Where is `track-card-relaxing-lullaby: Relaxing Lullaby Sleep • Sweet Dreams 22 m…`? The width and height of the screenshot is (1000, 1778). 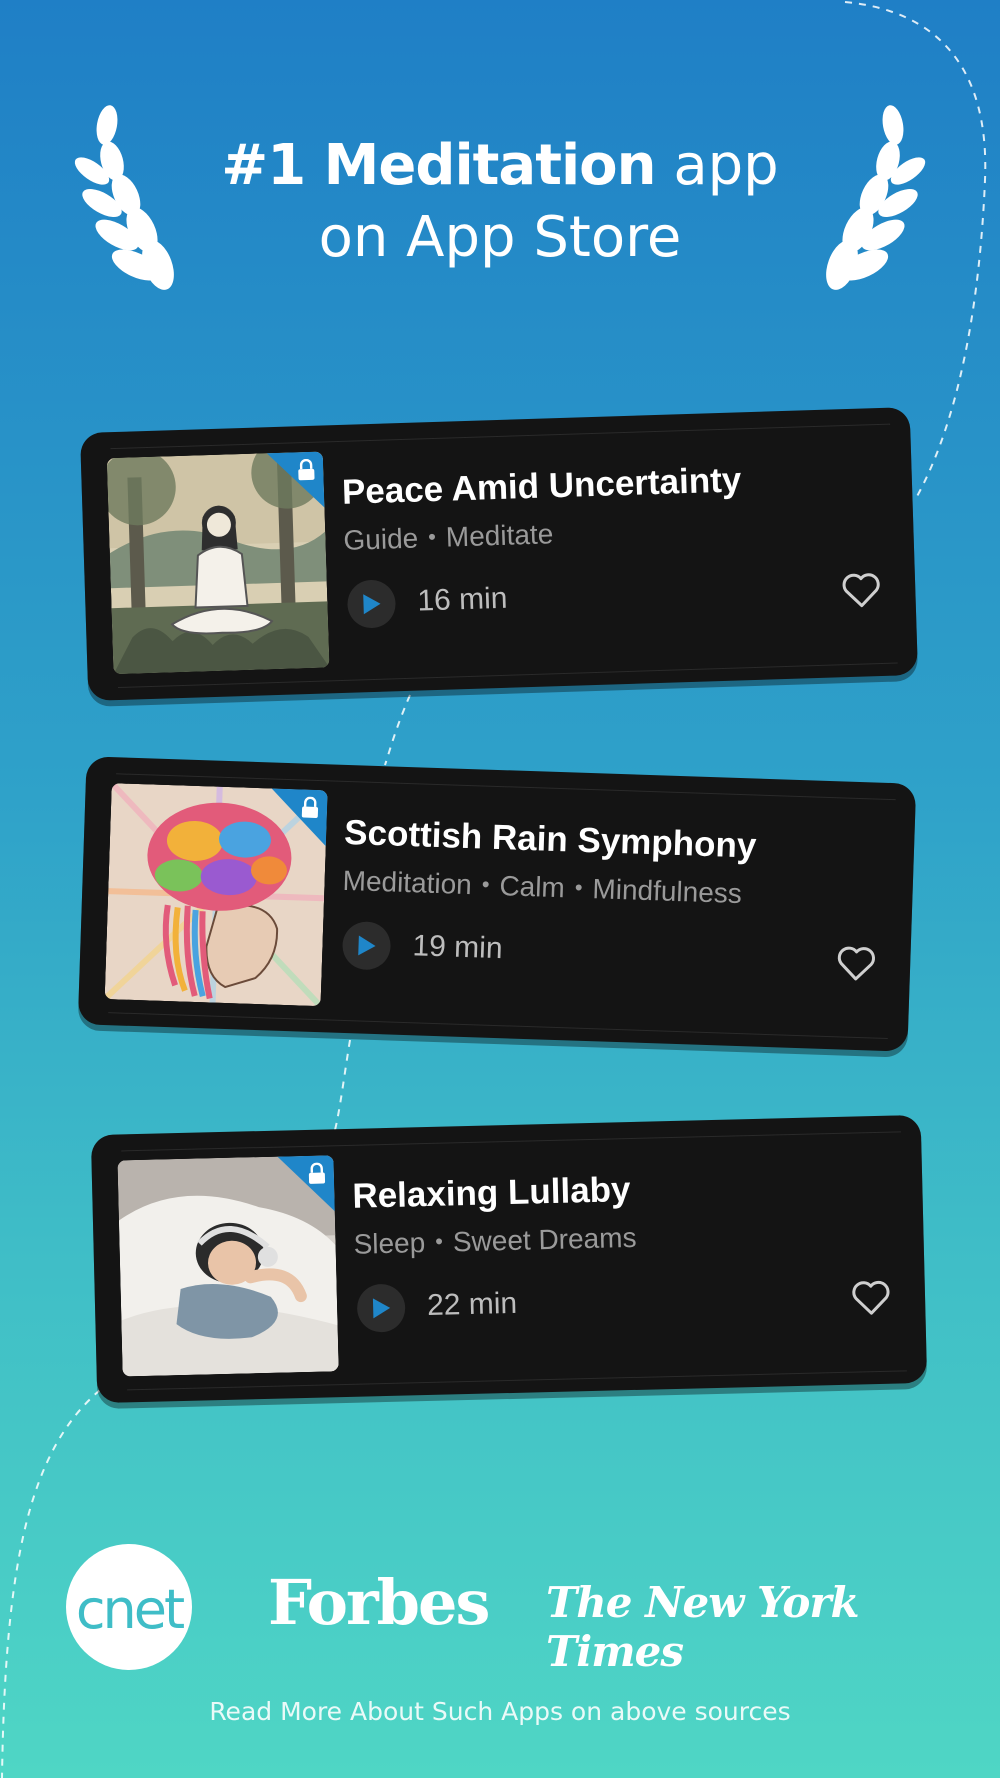 track-card-relaxing-lullaby: Relaxing Lullaby Sleep • Sweet Dreams 22 m… is located at coordinates (509, 1259).